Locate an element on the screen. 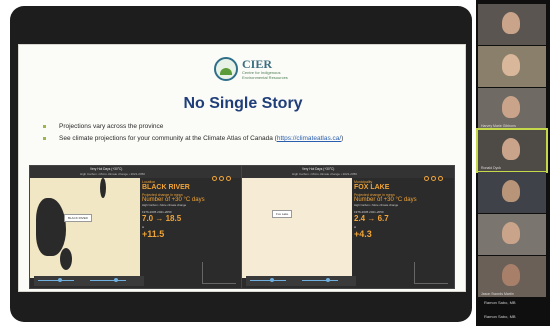 The image size is (550, 326). climate-atlas-link: https://climateatlas.ca/ is located at coordinates (309, 138).